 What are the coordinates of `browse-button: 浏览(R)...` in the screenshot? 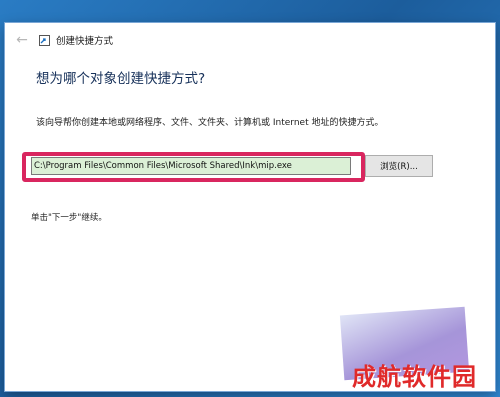 It's located at (399, 166).